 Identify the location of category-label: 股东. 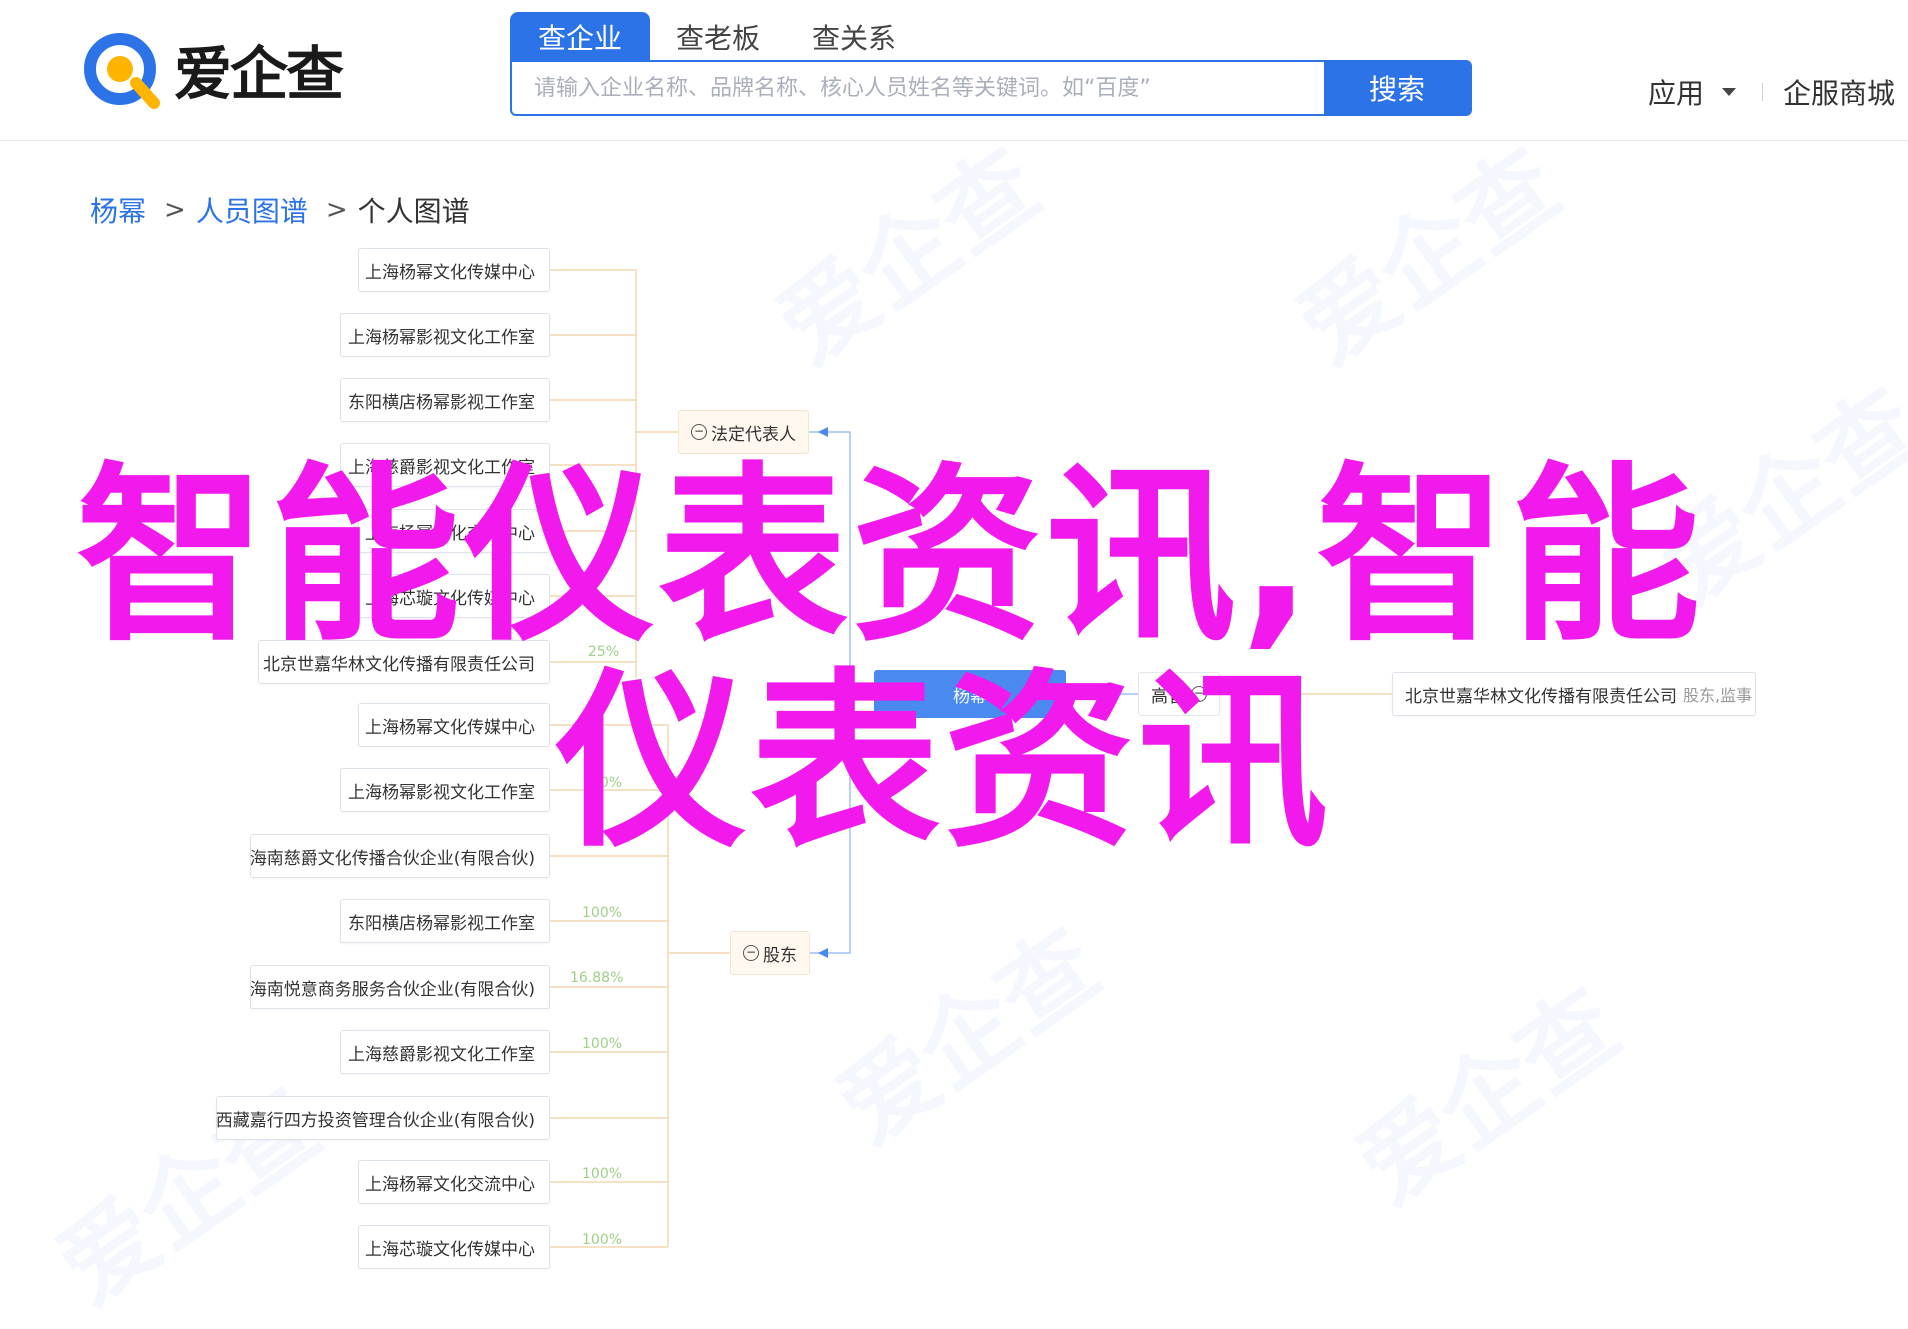
(780, 955).